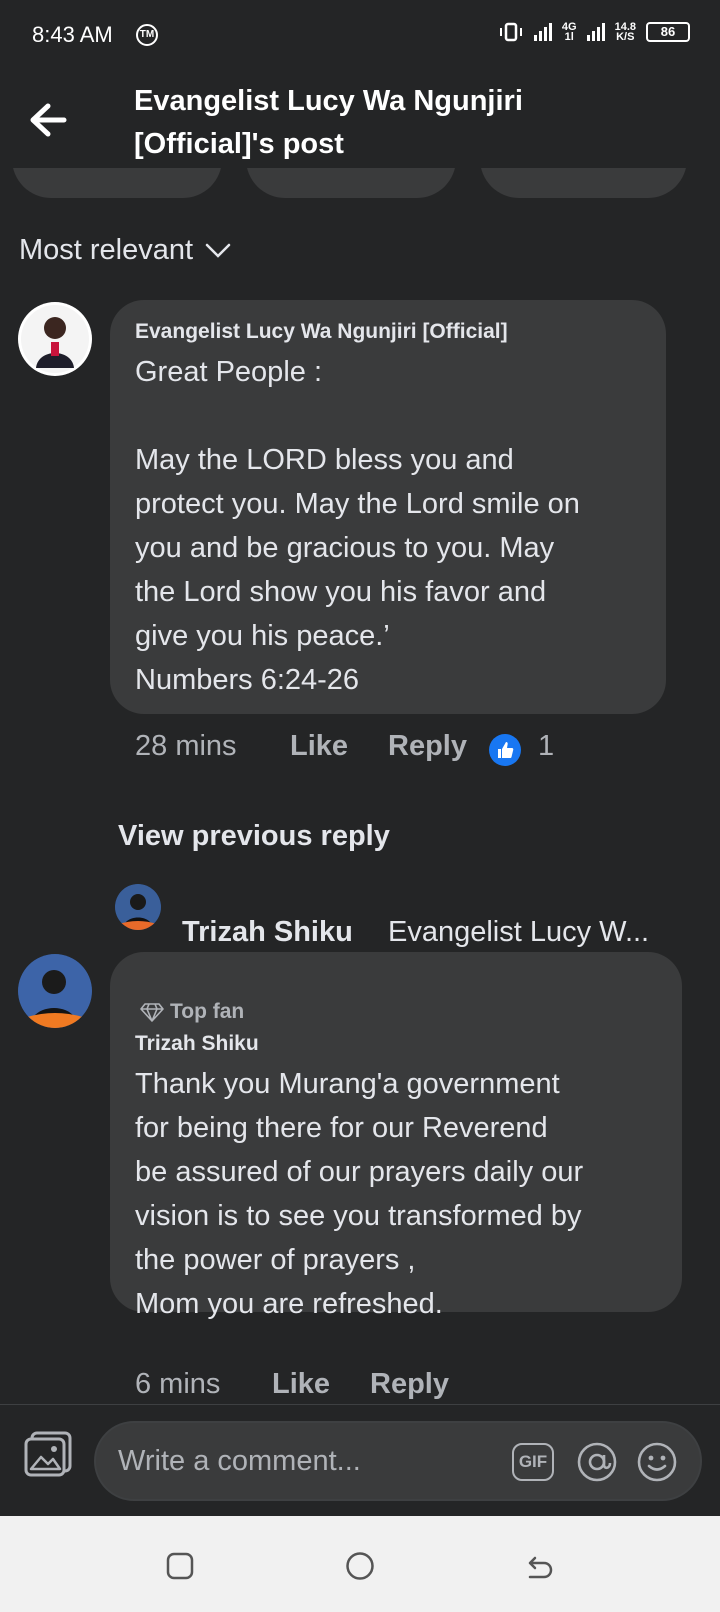 The width and height of the screenshot is (720, 1612). What do you see at coordinates (625, 32) in the screenshot?
I see `network-speed-label: 14.8 K/S` at bounding box center [625, 32].